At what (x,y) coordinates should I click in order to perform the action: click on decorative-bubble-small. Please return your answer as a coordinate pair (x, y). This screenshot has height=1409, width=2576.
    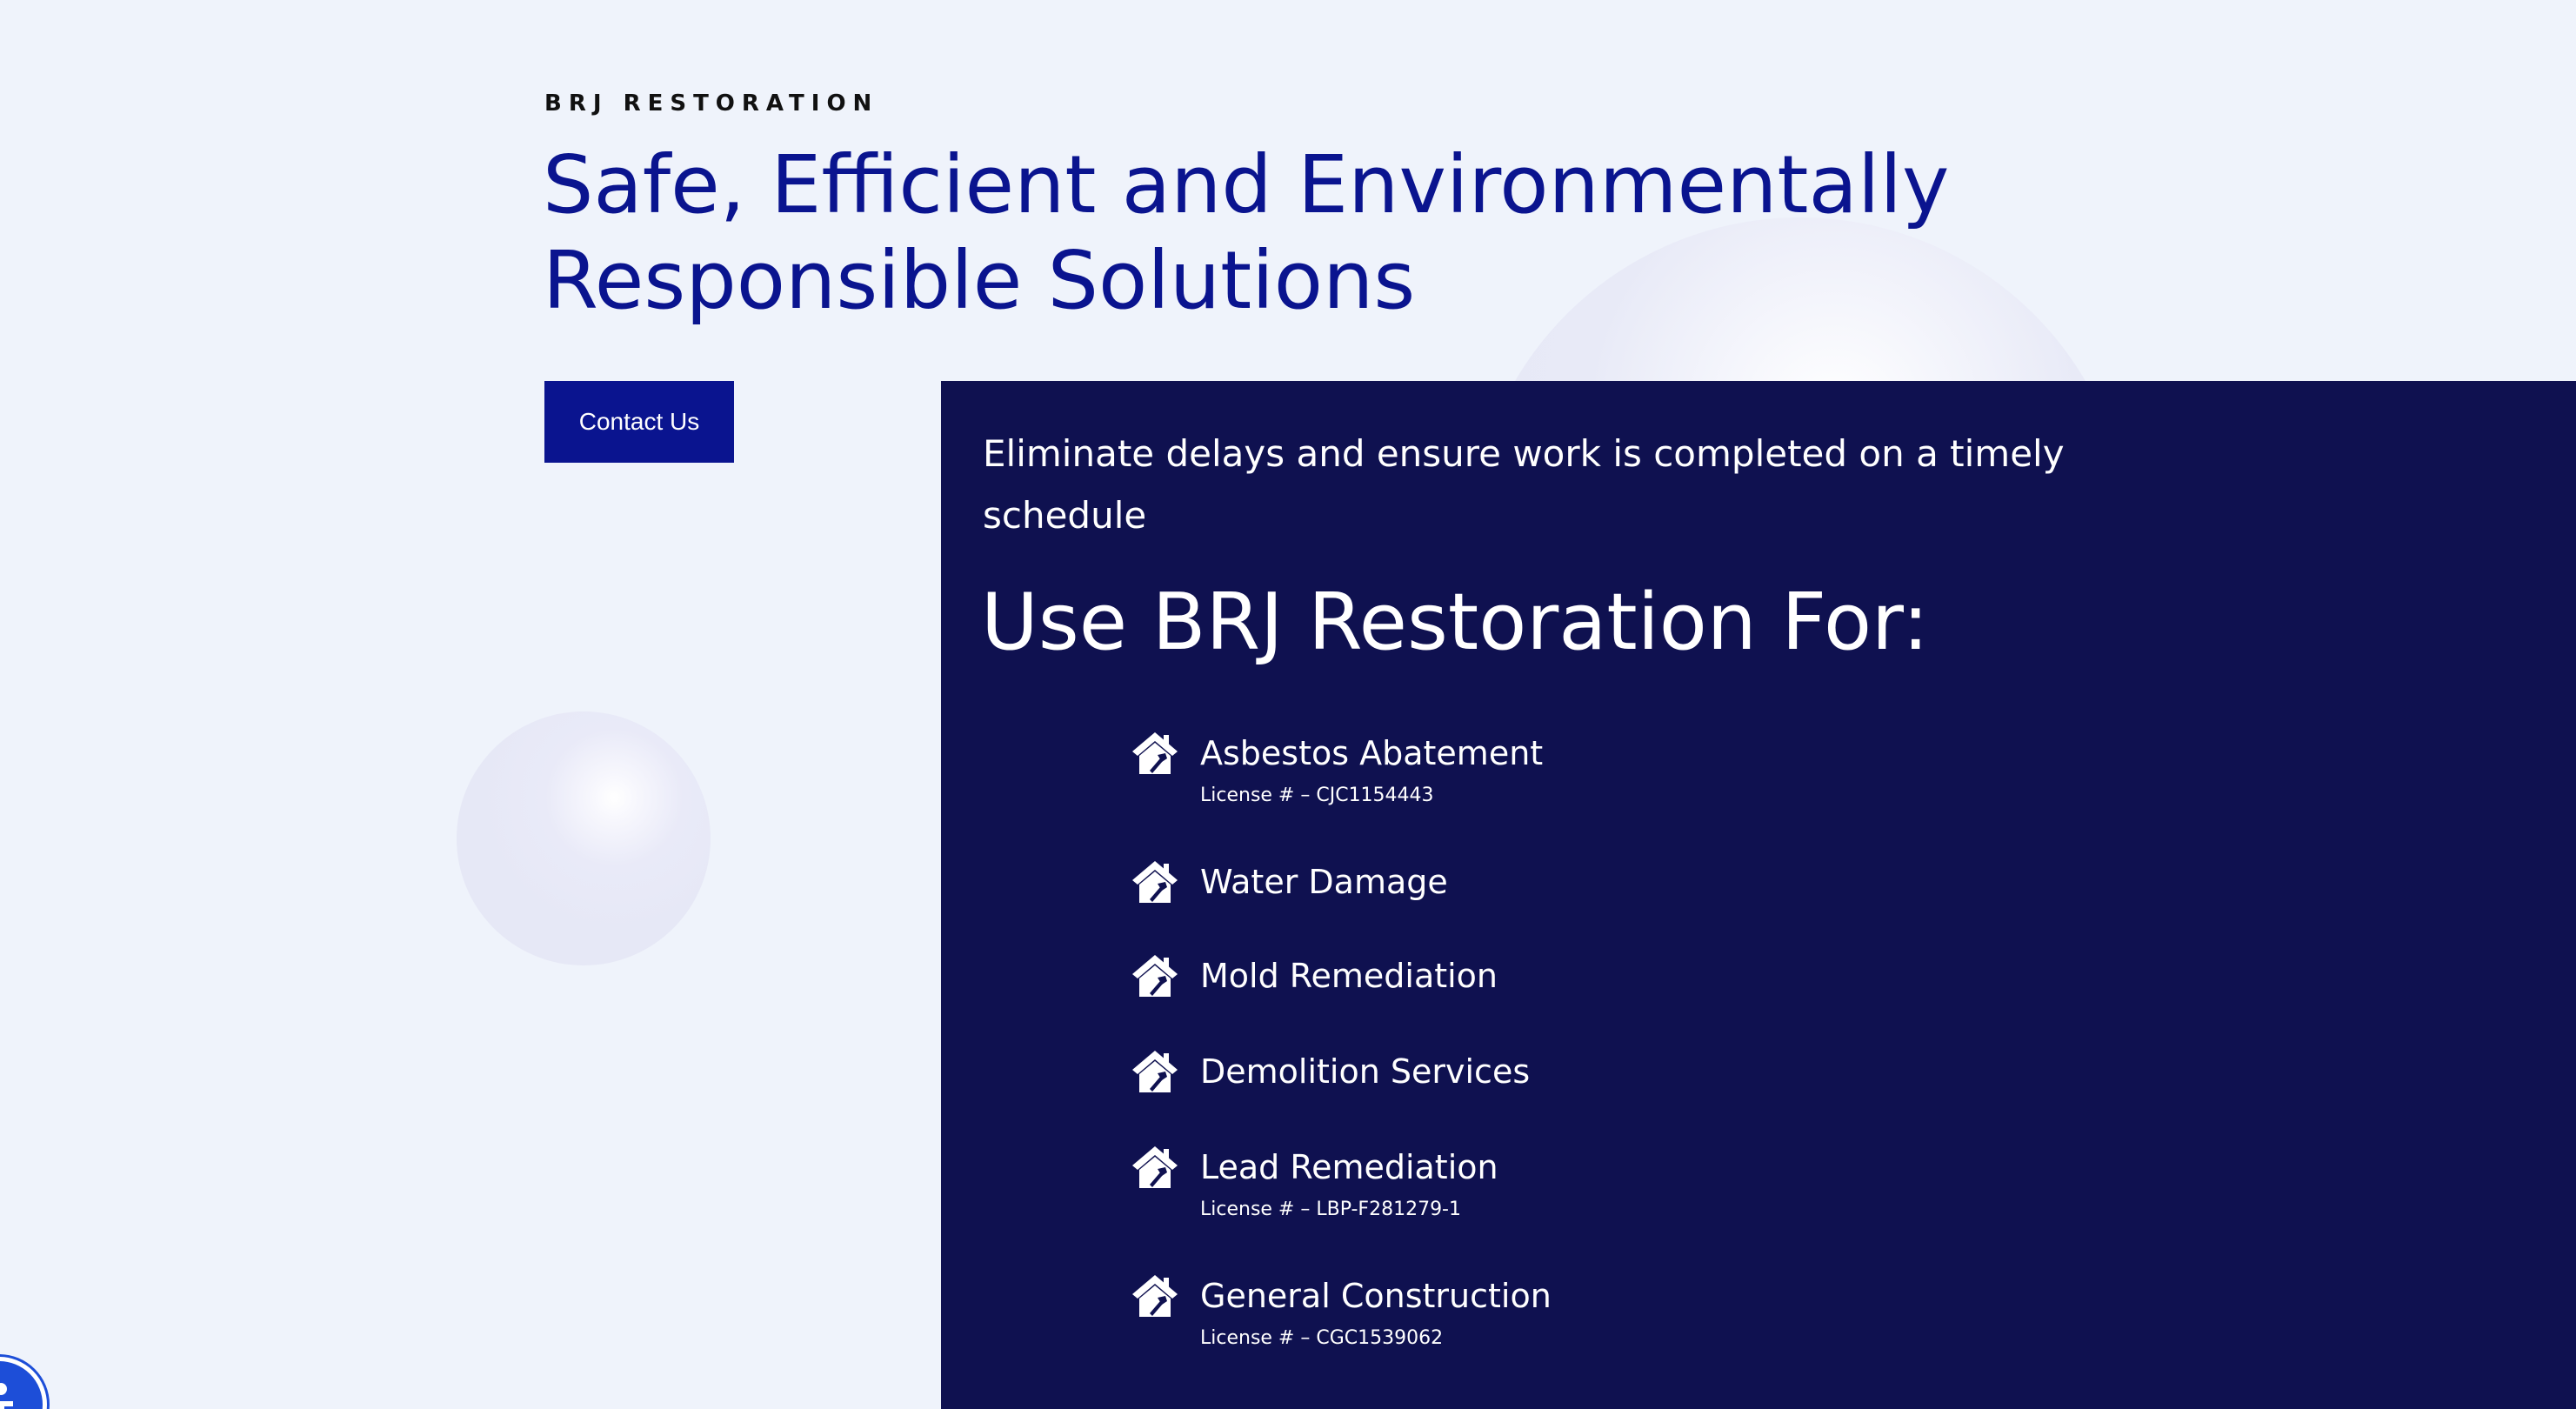
    Looking at the image, I should click on (584, 838).